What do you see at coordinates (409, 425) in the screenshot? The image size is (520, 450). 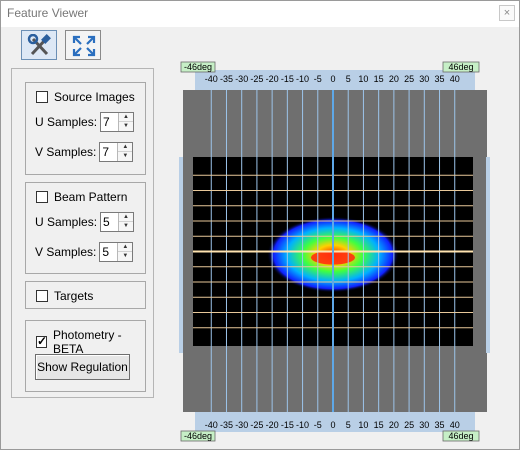 I see `bottom-tick-label: 25` at bounding box center [409, 425].